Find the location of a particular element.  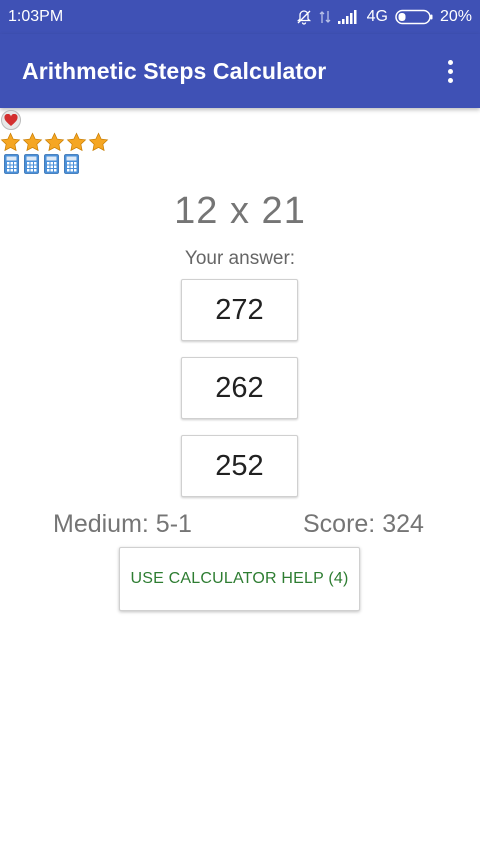

app-bar: Arithmetic Steps Calculator is located at coordinates (240, 71).